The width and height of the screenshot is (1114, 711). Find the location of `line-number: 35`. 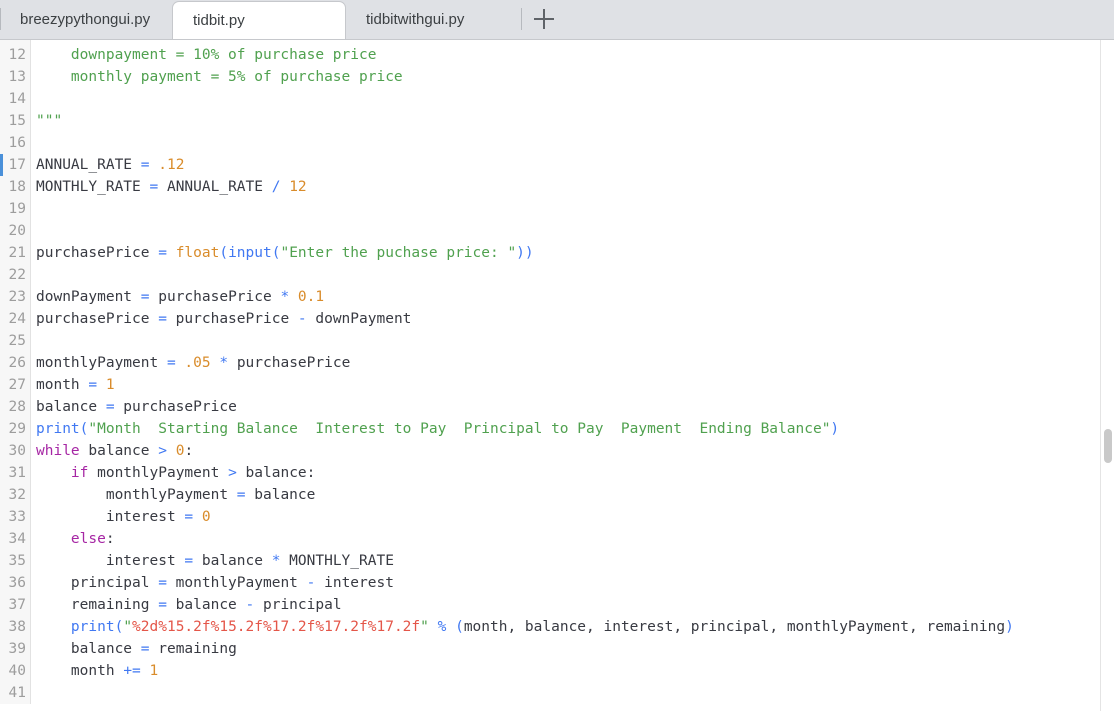

line-number: 35 is located at coordinates (17, 561).